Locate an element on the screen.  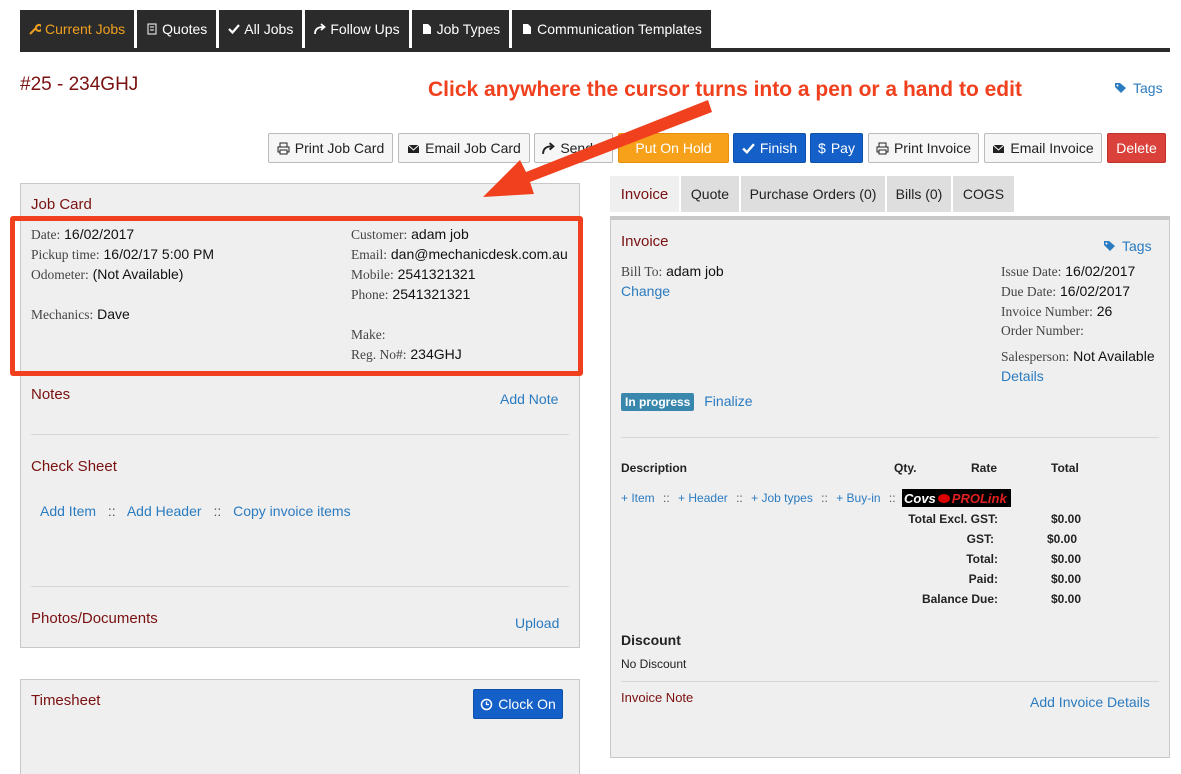
due-date-value: 16/02/2017 is located at coordinates (1095, 291).